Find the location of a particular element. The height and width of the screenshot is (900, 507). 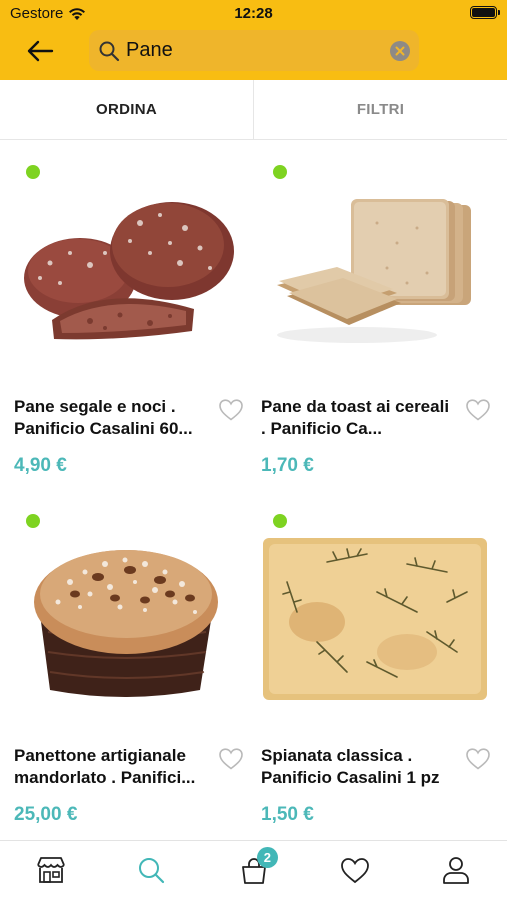

clear-search-button is located at coordinates (400, 50).